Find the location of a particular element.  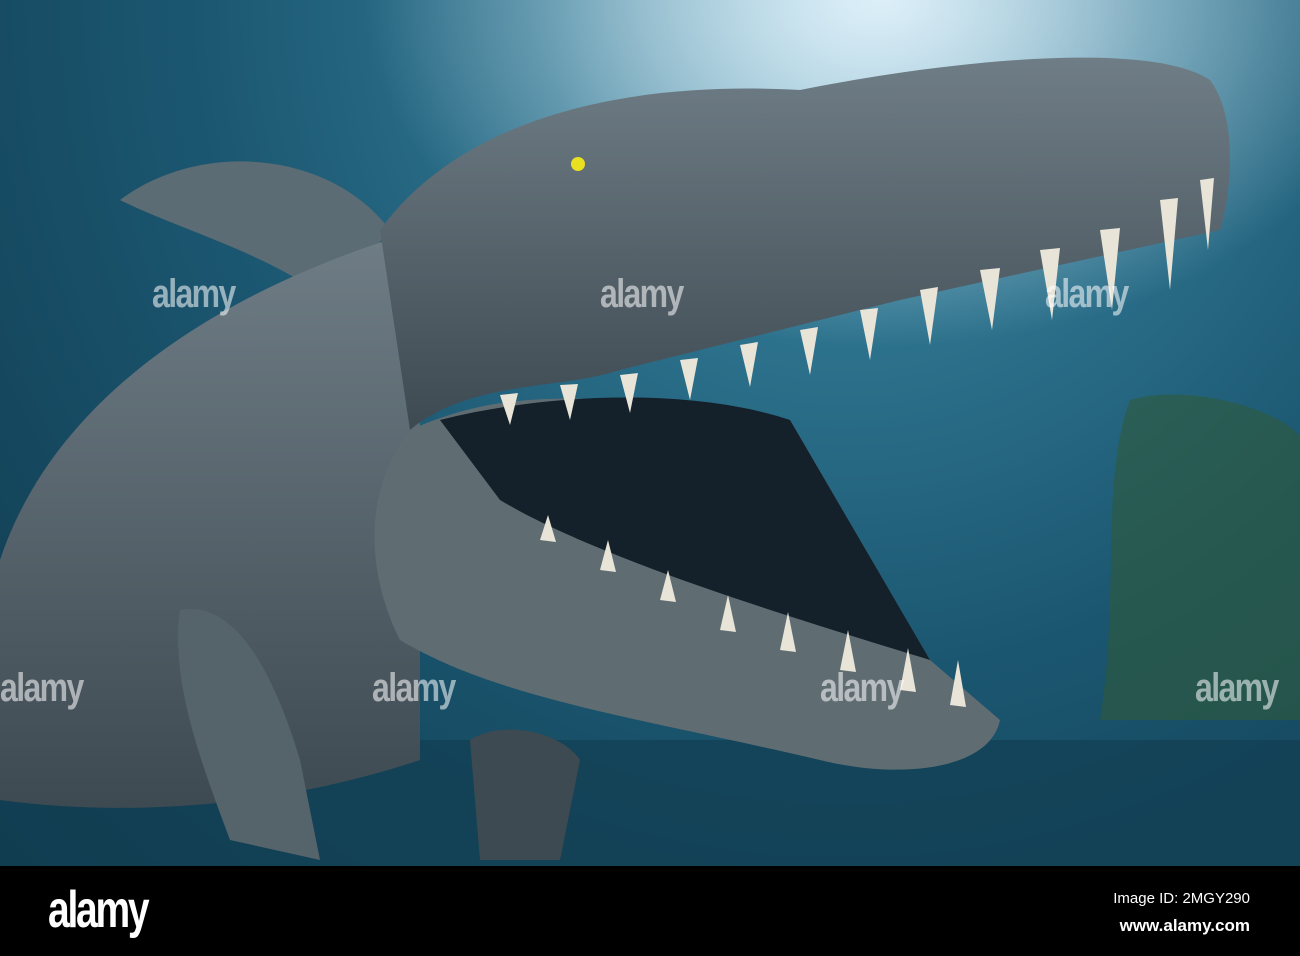

alamy-logo: alamy is located at coordinates (99, 910).